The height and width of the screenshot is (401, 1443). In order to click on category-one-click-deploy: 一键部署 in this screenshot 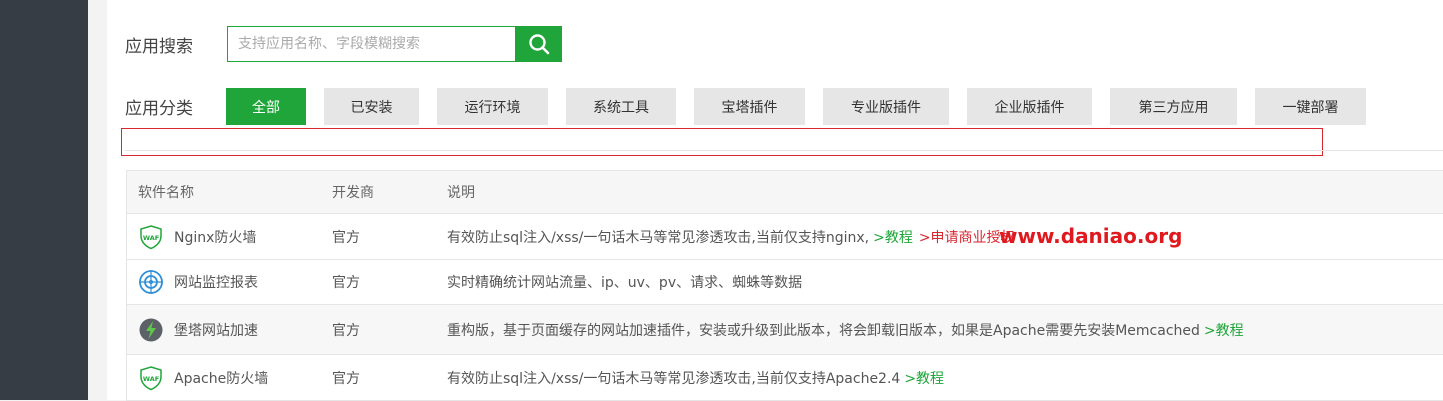, I will do `click(1310, 106)`.